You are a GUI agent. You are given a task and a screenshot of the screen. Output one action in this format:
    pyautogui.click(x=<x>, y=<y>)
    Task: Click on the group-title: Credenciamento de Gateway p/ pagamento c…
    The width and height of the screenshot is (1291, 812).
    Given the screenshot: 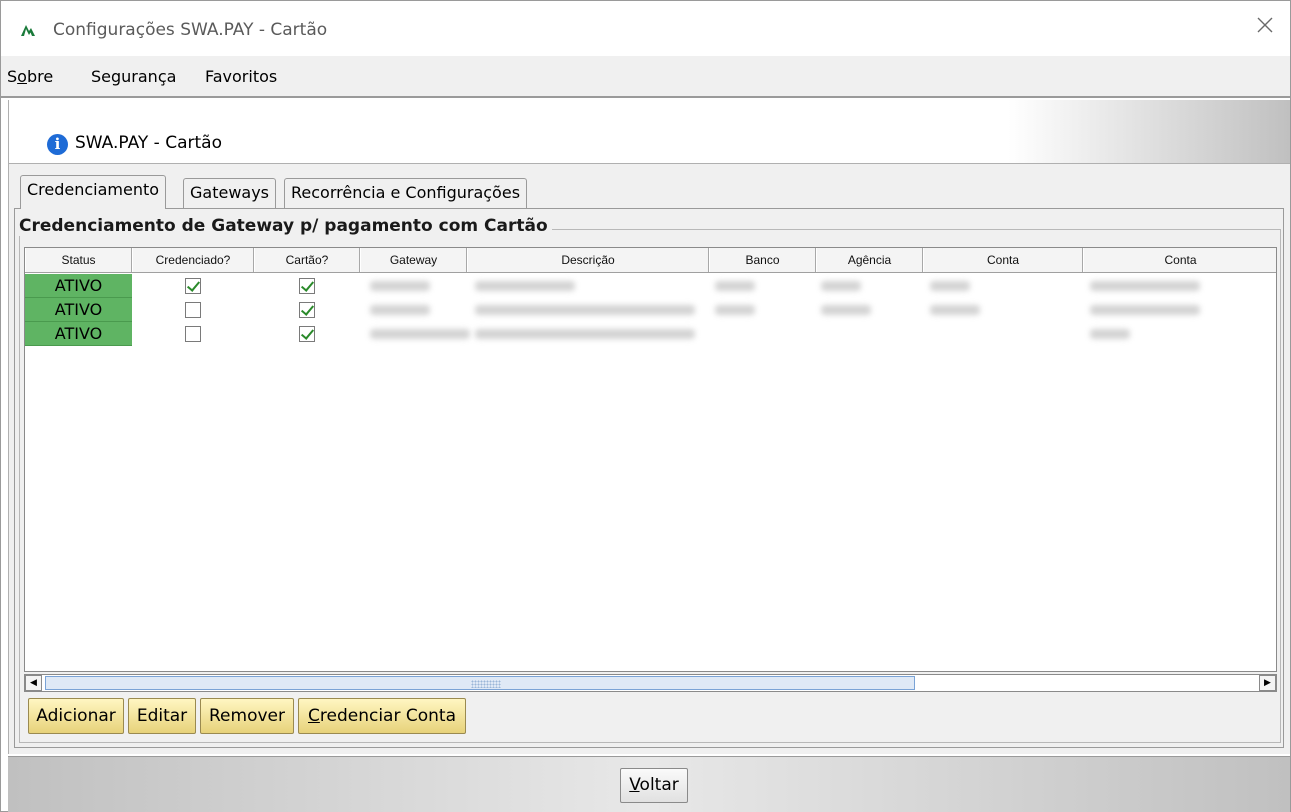 What is the action you would take?
    pyautogui.click(x=285, y=226)
    